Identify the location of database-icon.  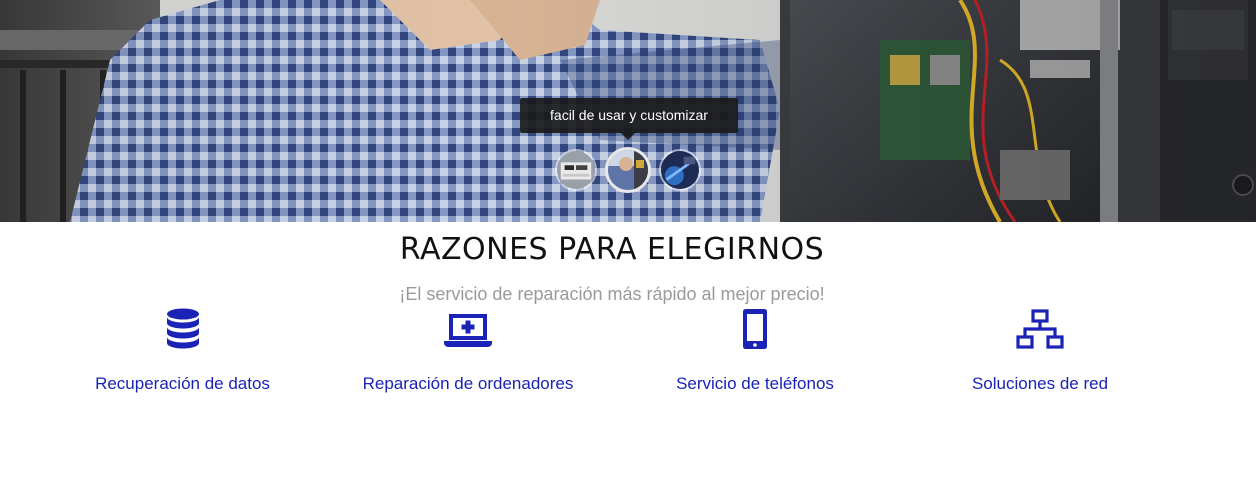
(182, 328).